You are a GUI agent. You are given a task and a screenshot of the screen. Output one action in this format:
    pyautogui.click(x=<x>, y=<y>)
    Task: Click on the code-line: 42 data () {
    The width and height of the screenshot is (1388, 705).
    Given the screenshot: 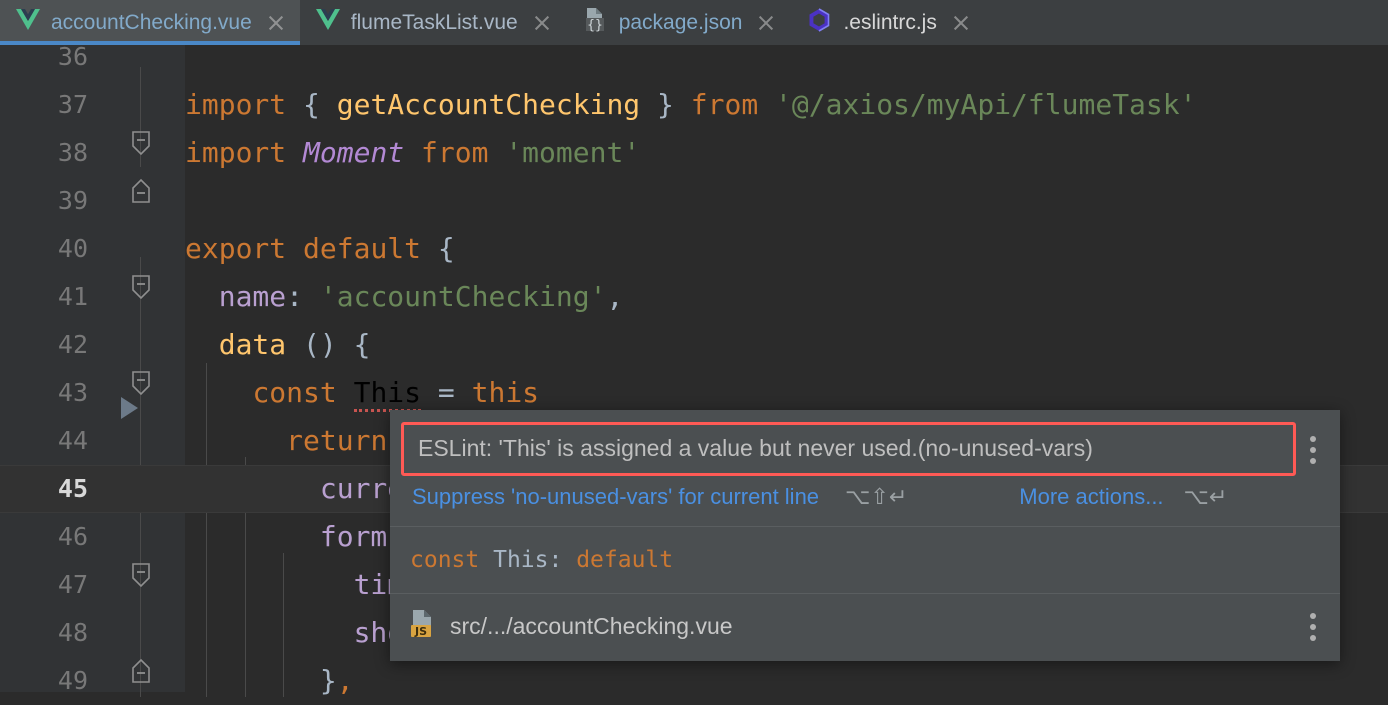 What is the action you would take?
    pyautogui.click(x=694, y=345)
    